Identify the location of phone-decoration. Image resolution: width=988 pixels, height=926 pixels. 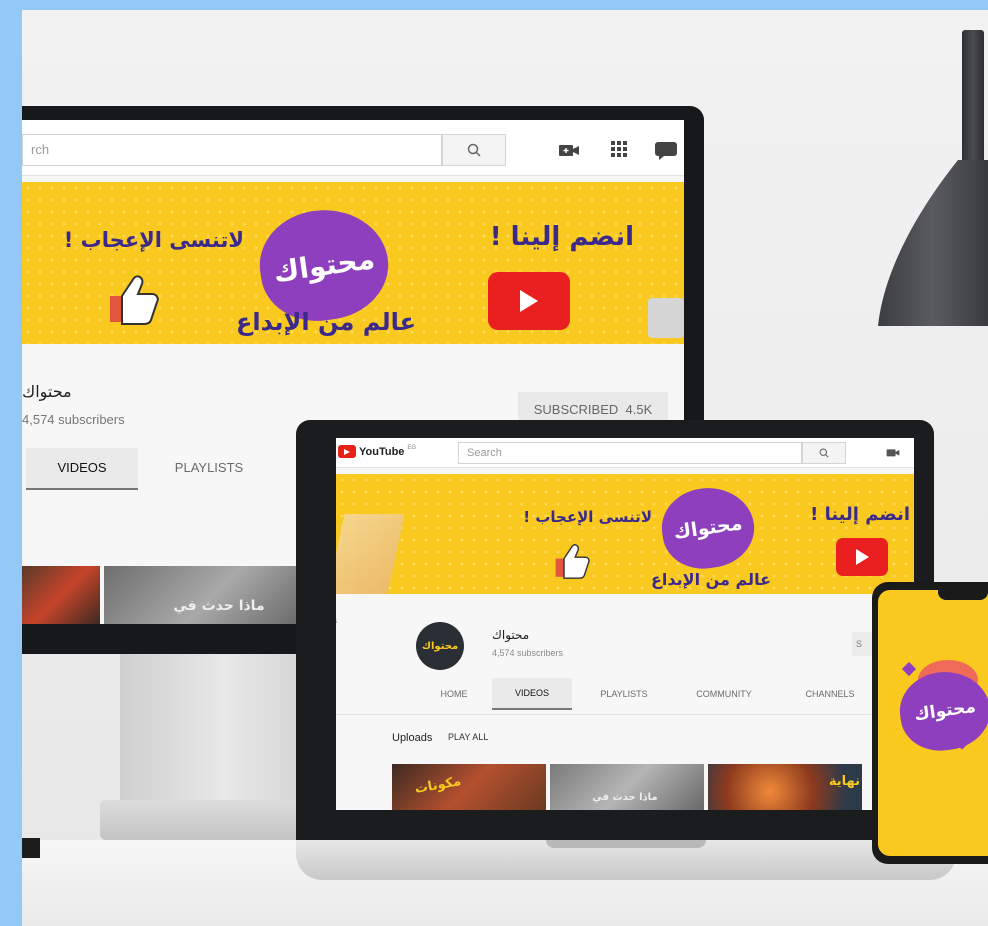
(909, 669).